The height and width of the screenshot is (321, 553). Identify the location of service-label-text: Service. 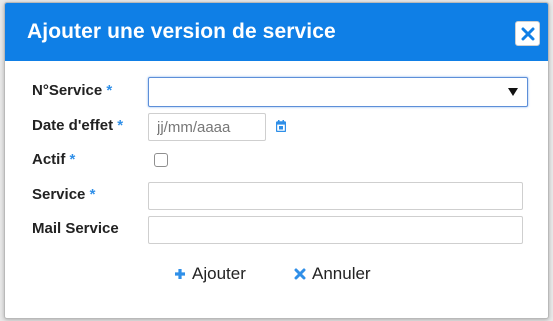
(59, 194).